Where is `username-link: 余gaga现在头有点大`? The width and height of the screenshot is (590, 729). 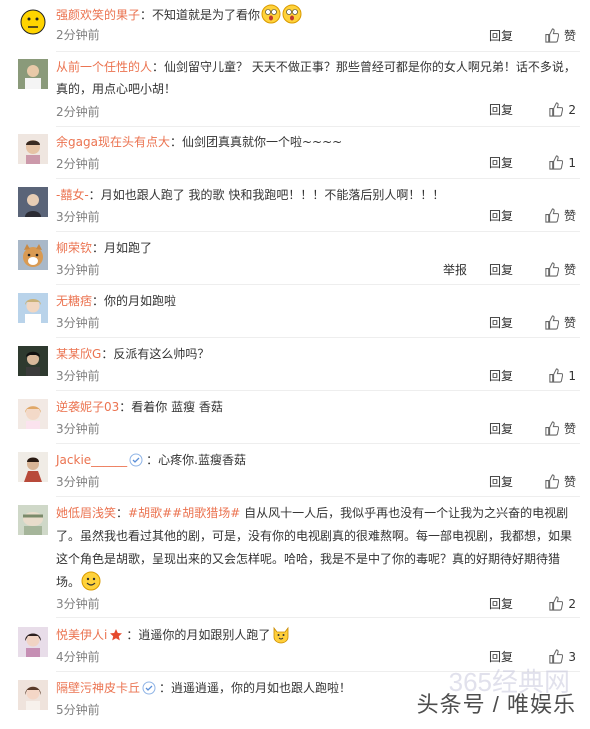 username-link: 余gaga现在头有点大 is located at coordinates (113, 142).